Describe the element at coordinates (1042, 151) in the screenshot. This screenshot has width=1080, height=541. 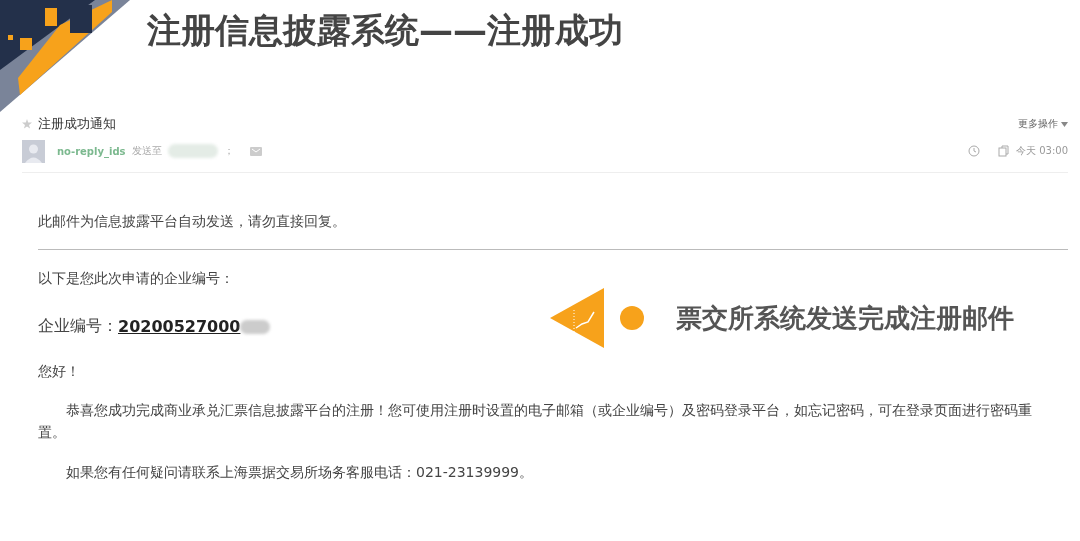
I see `email-time: 今天 03:00` at that location.